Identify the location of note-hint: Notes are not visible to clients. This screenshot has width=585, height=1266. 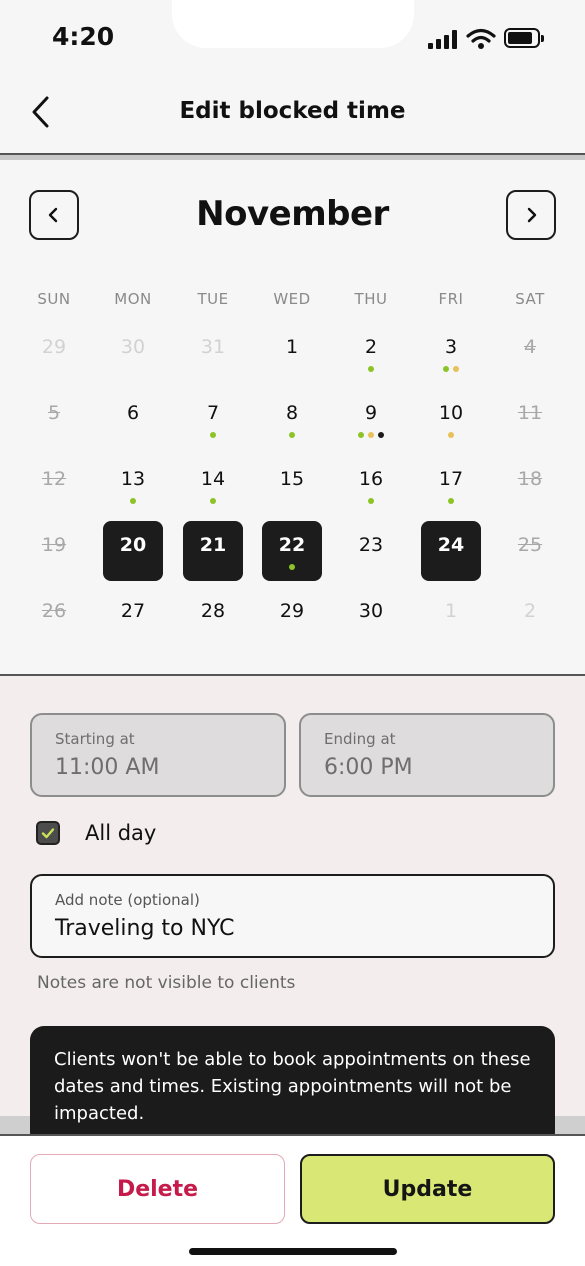
(166, 983).